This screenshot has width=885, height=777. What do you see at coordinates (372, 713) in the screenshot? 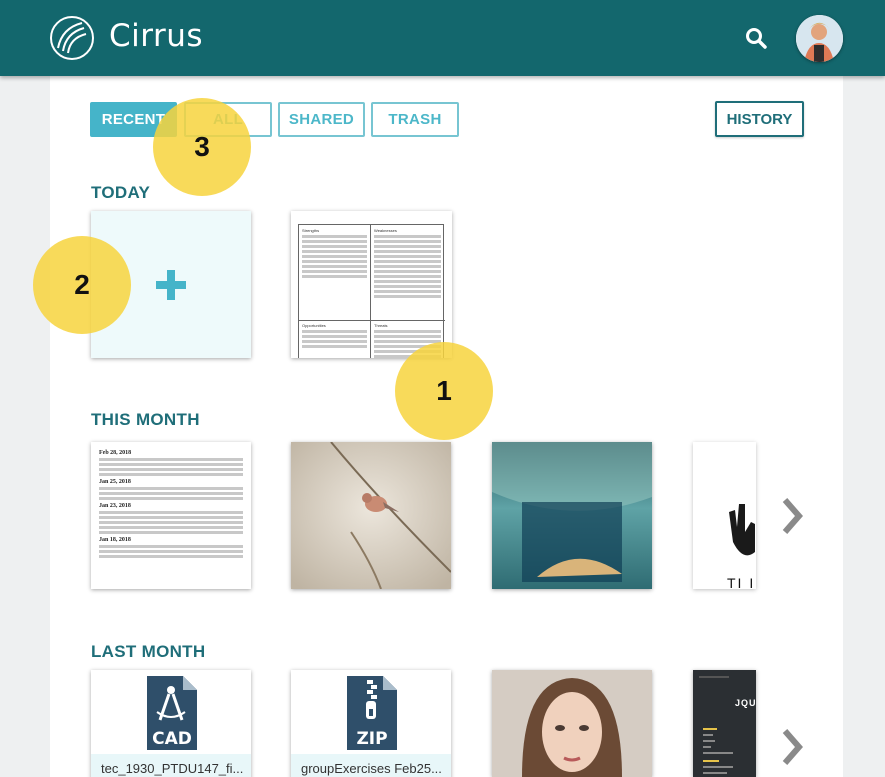
I see `zip-file-icon: ZIP` at bounding box center [372, 713].